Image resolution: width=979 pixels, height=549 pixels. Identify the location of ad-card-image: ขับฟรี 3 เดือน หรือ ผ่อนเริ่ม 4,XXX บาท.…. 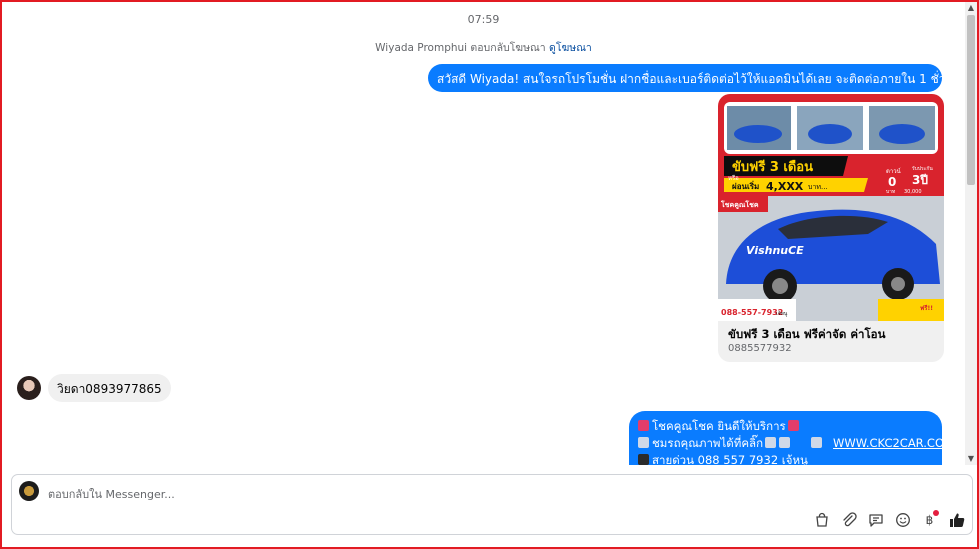
(831, 207).